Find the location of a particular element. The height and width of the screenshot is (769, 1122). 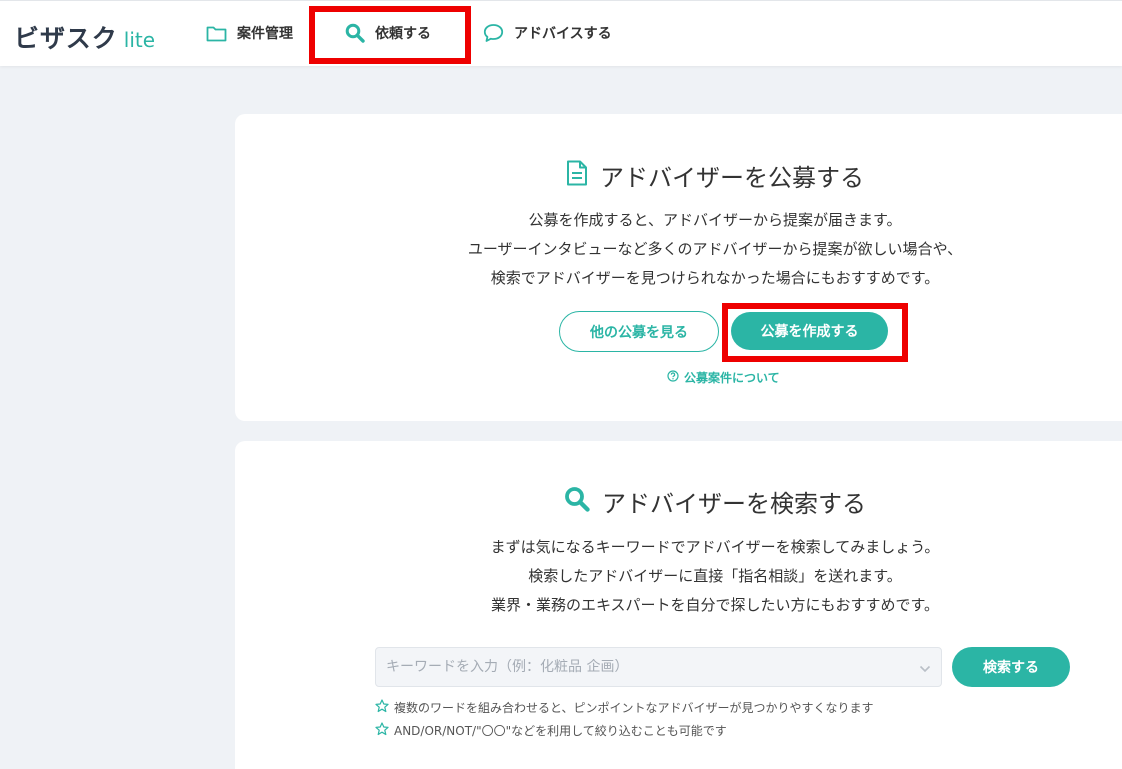

speech-bubble-icon is located at coordinates (493, 33).